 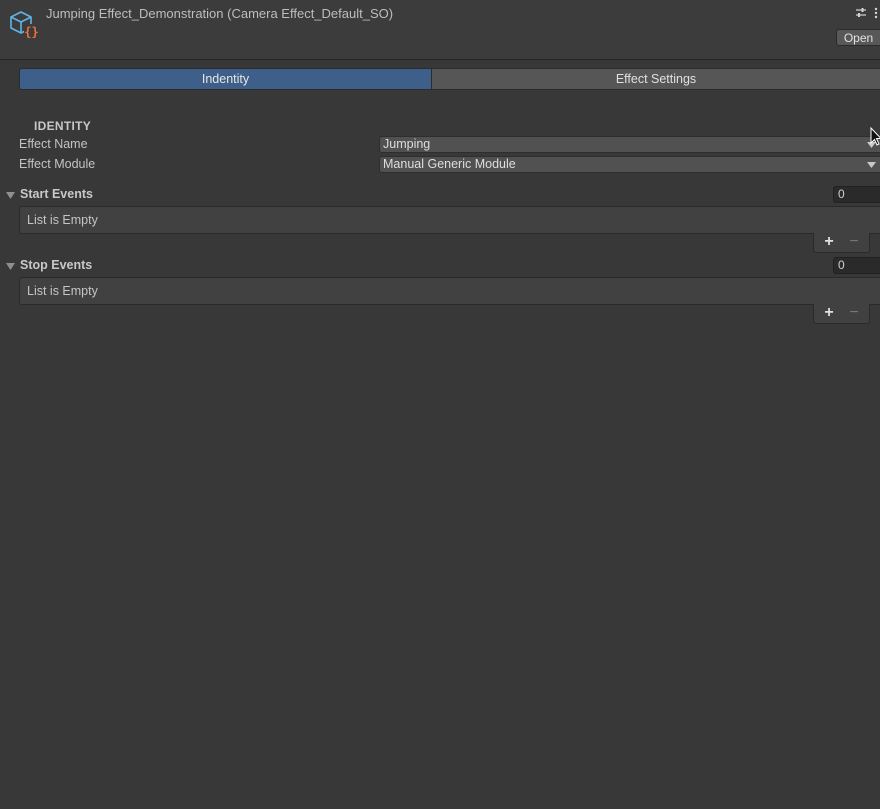 What do you see at coordinates (440, 266) in the screenshot?
I see `stop-events-foldout: Stop Events 0` at bounding box center [440, 266].